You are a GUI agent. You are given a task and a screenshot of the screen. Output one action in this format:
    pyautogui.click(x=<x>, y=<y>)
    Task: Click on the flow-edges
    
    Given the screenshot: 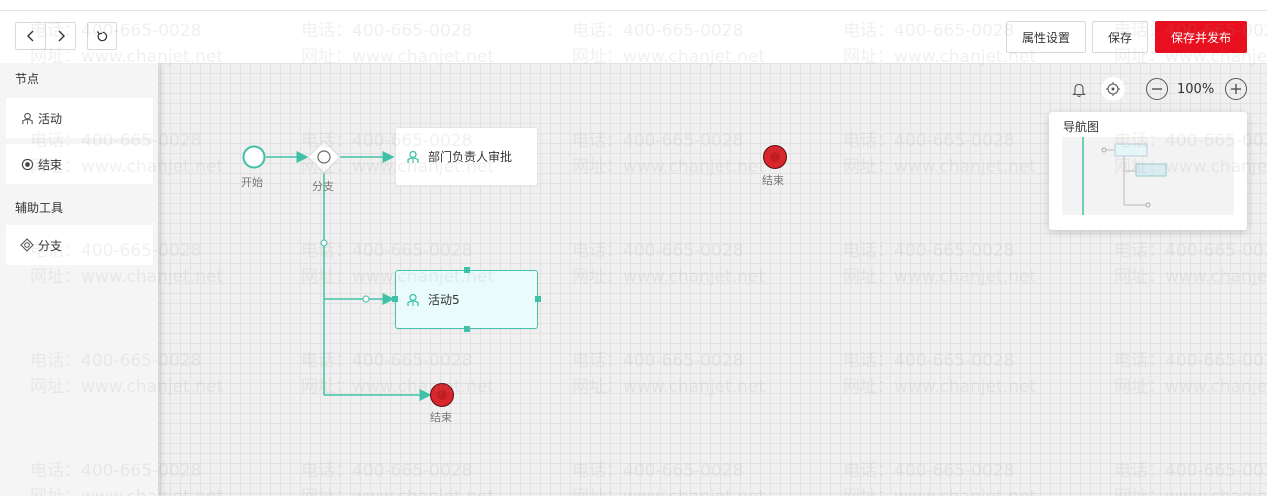 What is the action you would take?
    pyautogui.click(x=349, y=276)
    